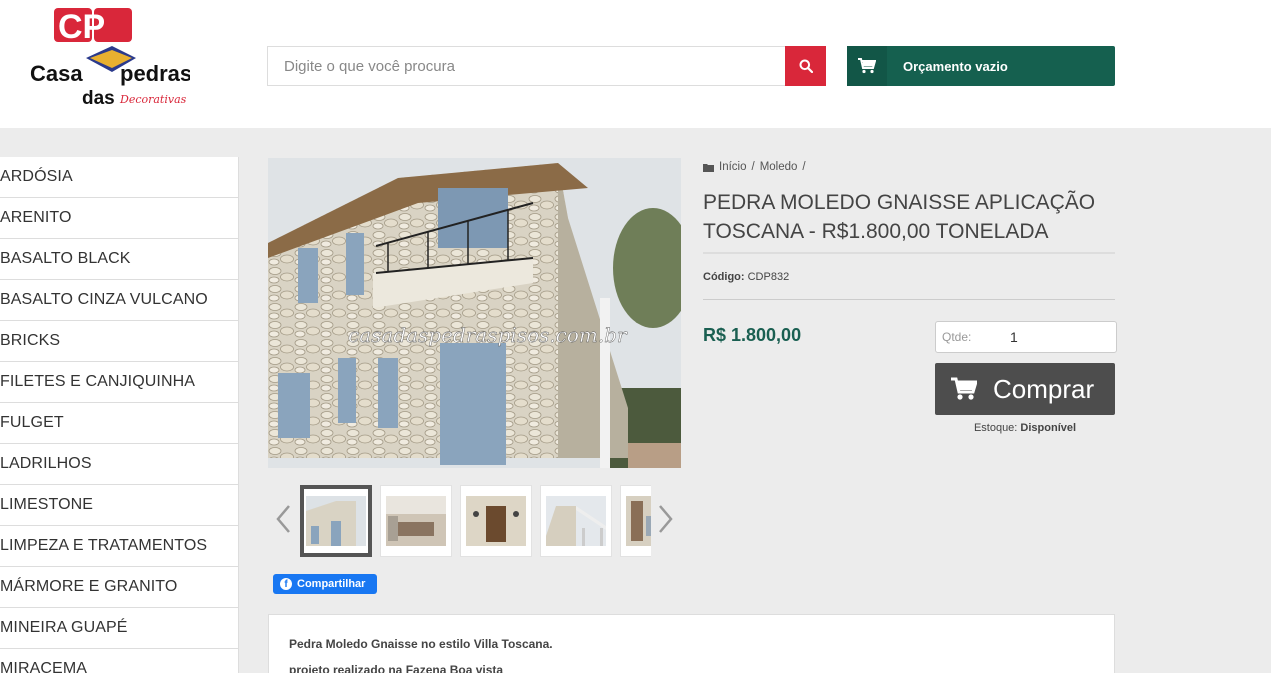 The width and height of the screenshot is (1271, 673). I want to click on chevron-right-icon, so click(665, 519).